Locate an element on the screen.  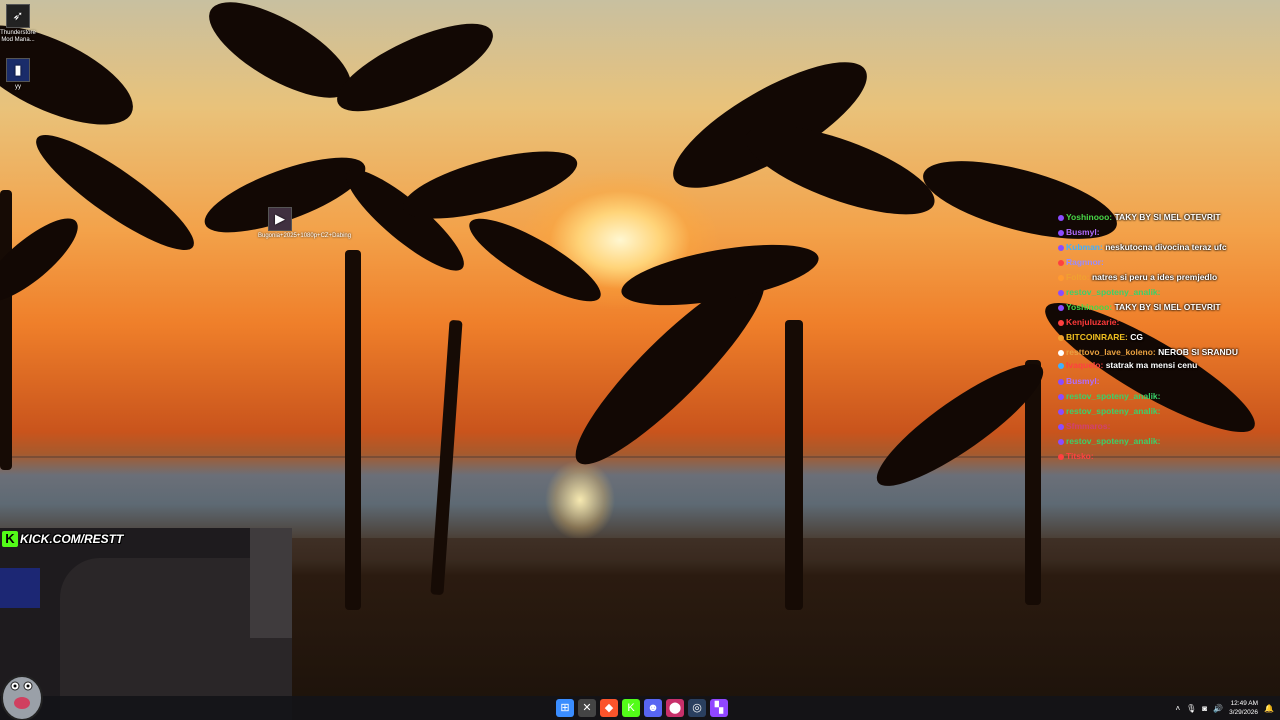
microphone-icon: 🎙 is located at coordinates (1191, 708).